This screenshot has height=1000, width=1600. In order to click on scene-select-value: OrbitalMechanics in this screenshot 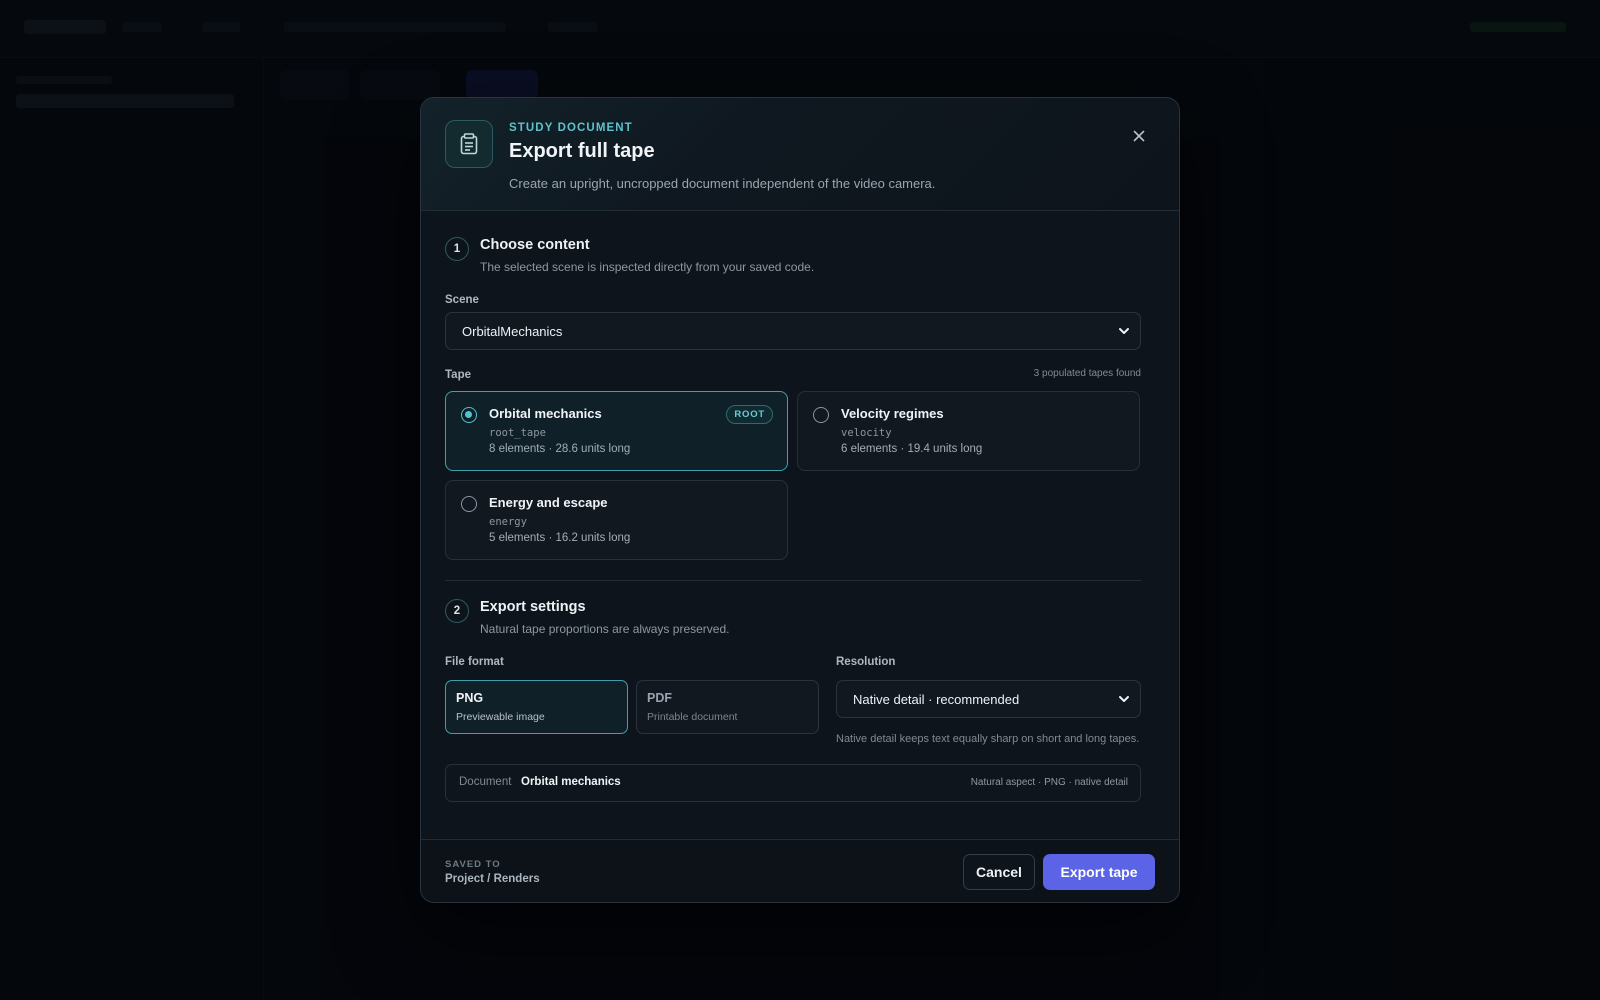, I will do `click(512, 331)`.